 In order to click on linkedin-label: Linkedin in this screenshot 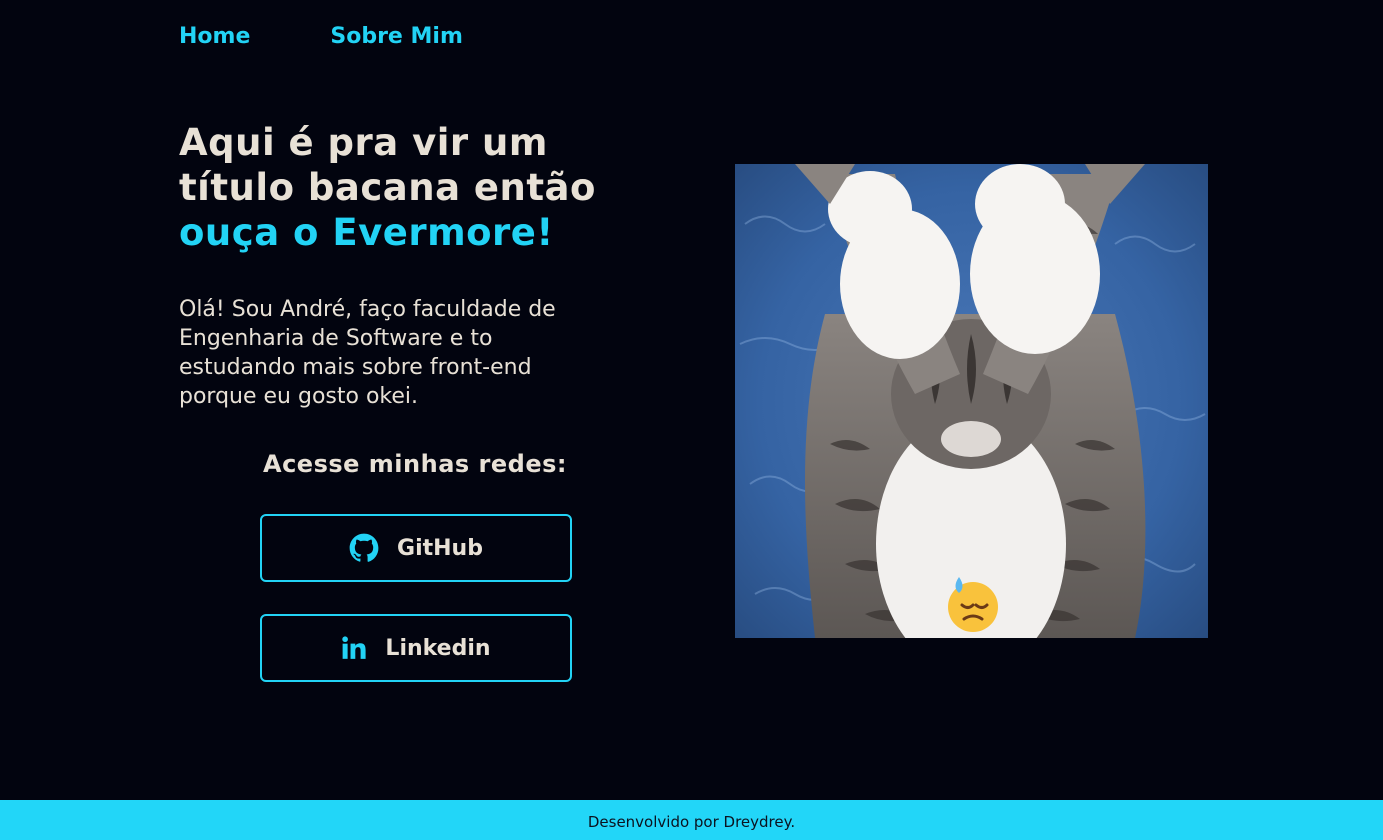, I will do `click(438, 648)`.